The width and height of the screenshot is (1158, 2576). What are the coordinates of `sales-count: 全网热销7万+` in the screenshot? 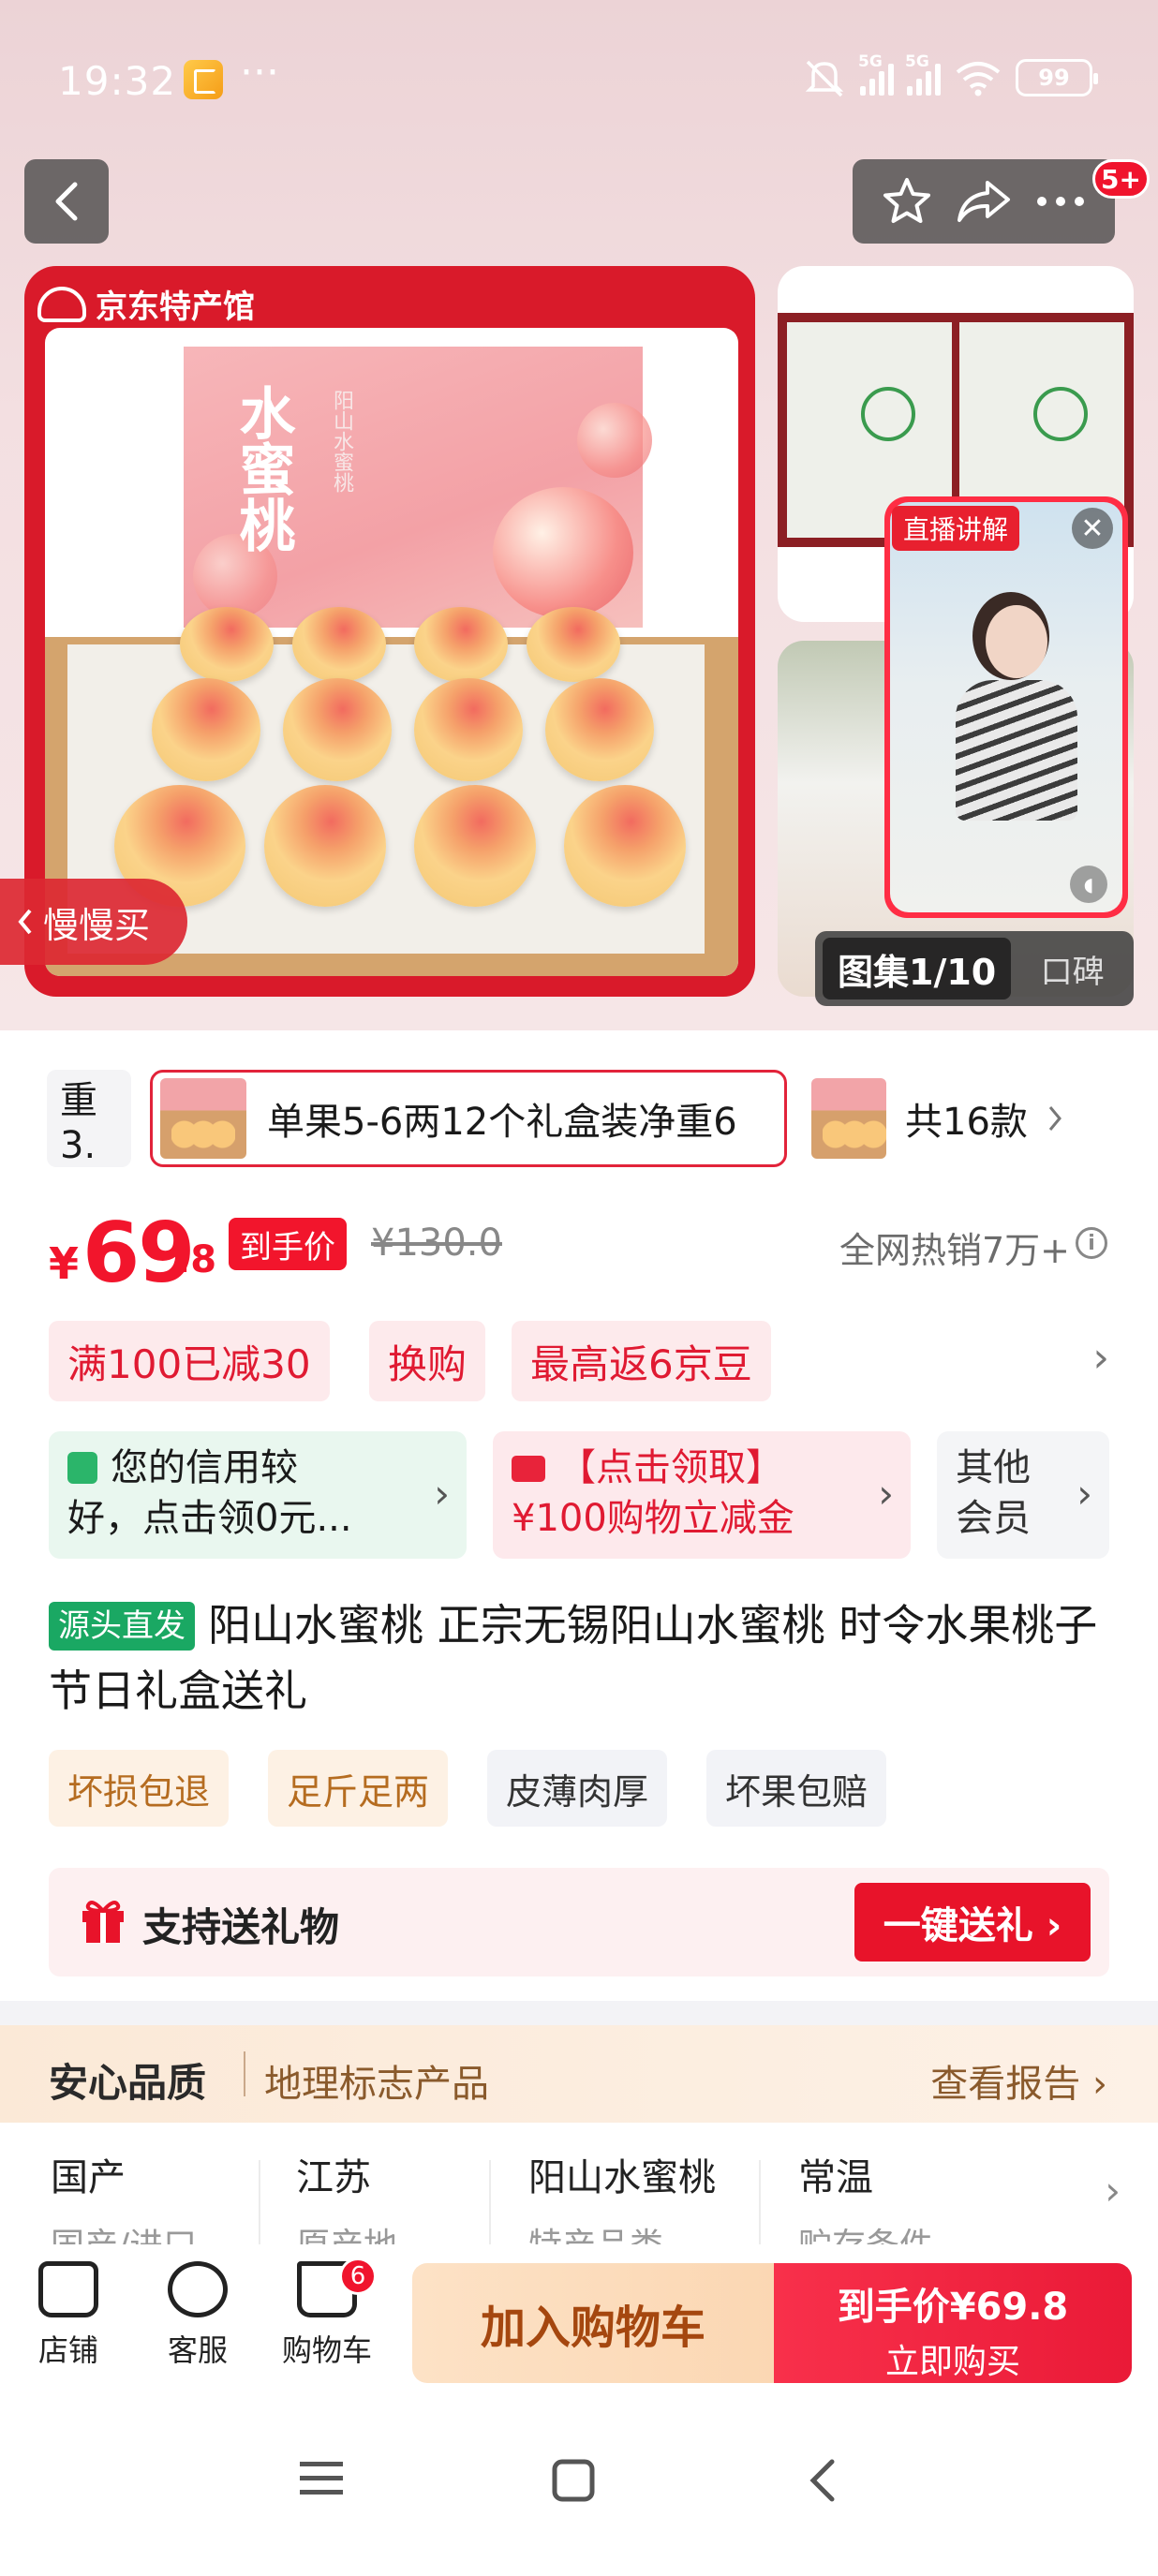 It's located at (954, 1250).